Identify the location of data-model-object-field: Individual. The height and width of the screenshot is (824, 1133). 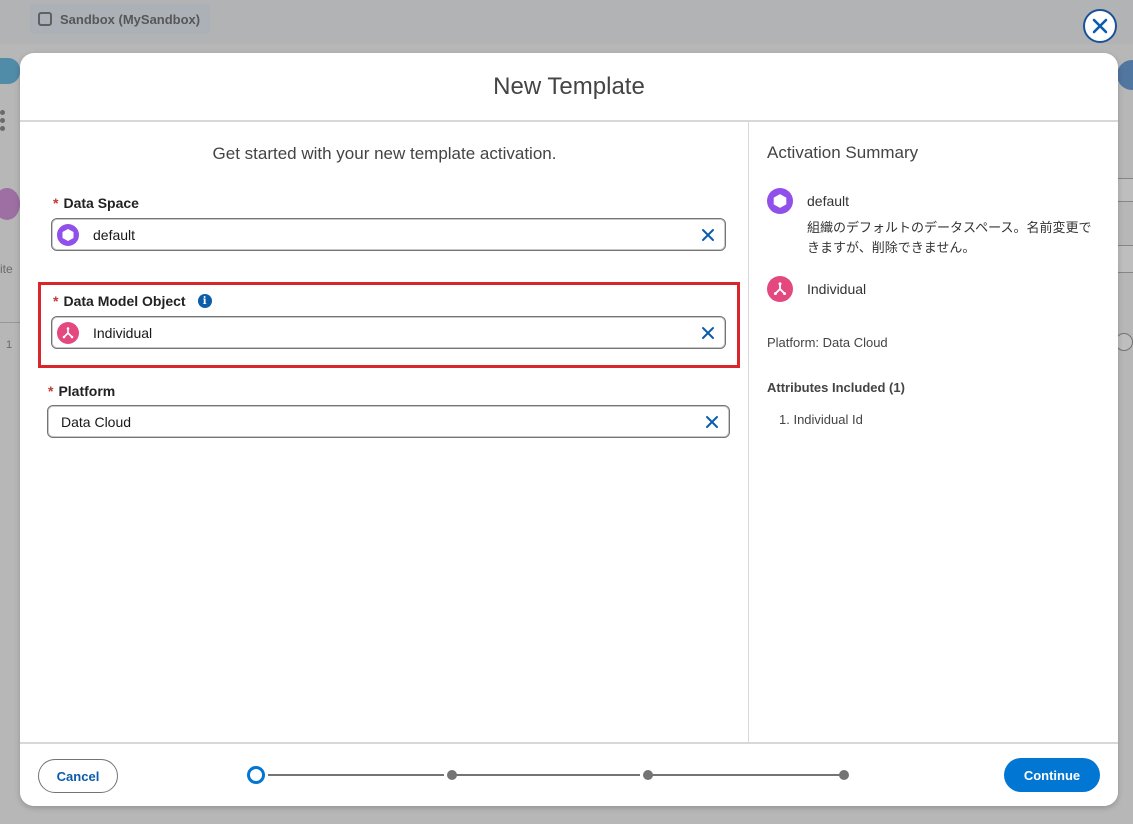
(388, 332).